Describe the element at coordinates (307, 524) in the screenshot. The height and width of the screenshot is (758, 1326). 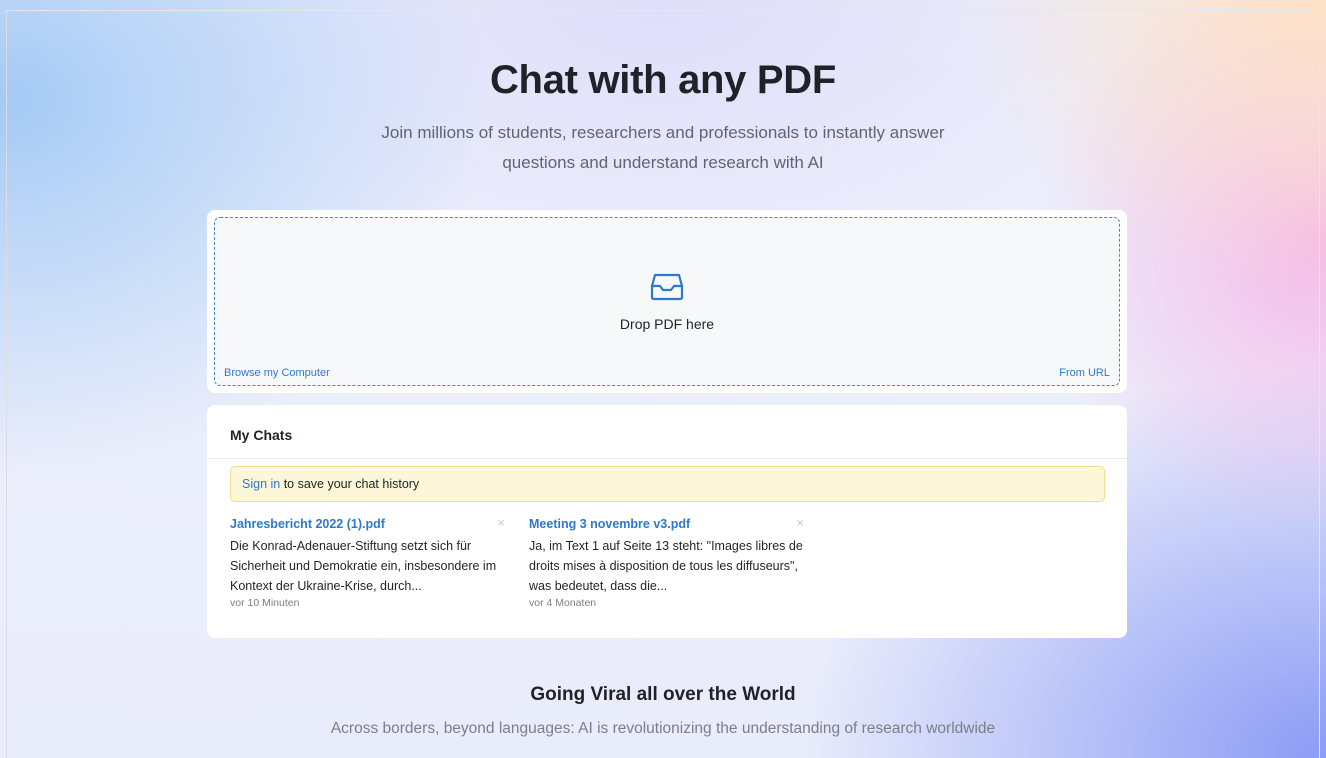
I see `chat-title: Jahresbericht 2022 (1).pdf` at that location.